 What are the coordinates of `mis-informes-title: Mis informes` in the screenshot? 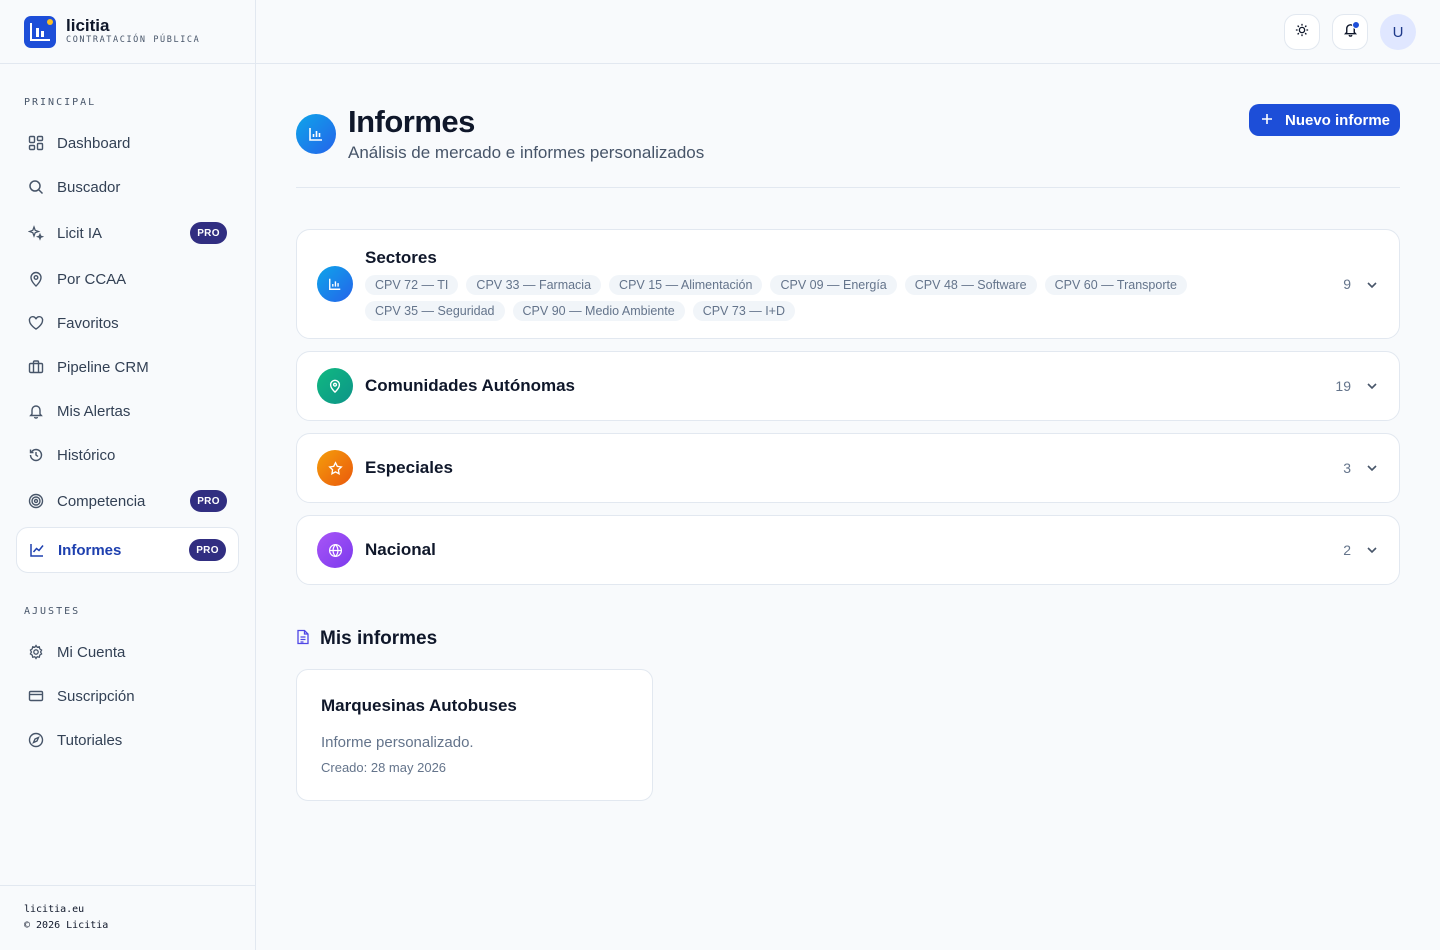 It's located at (379, 638).